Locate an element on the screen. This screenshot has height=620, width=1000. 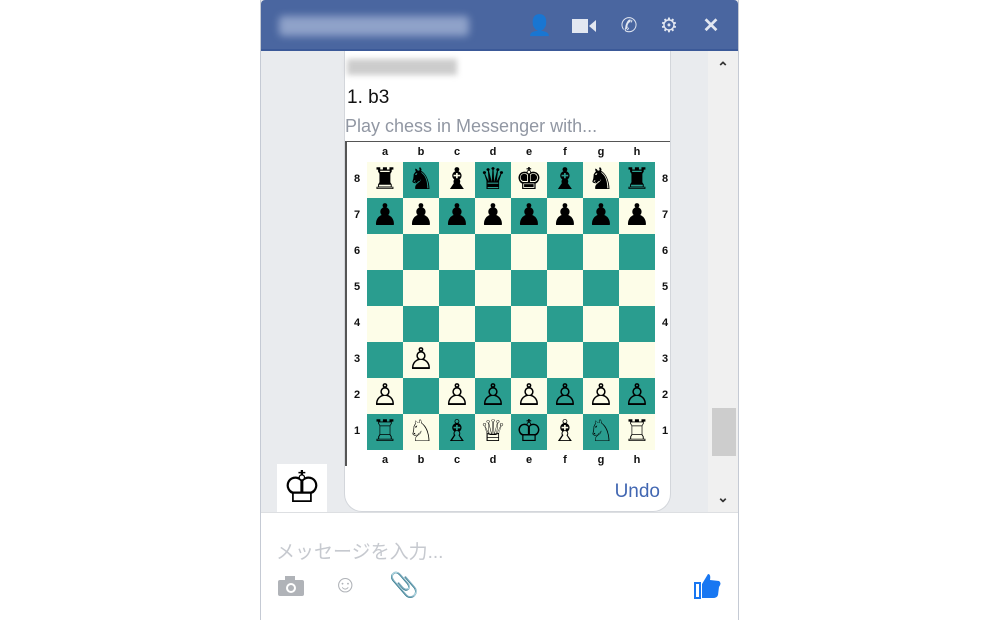
square-f4 is located at coordinates (565, 324).